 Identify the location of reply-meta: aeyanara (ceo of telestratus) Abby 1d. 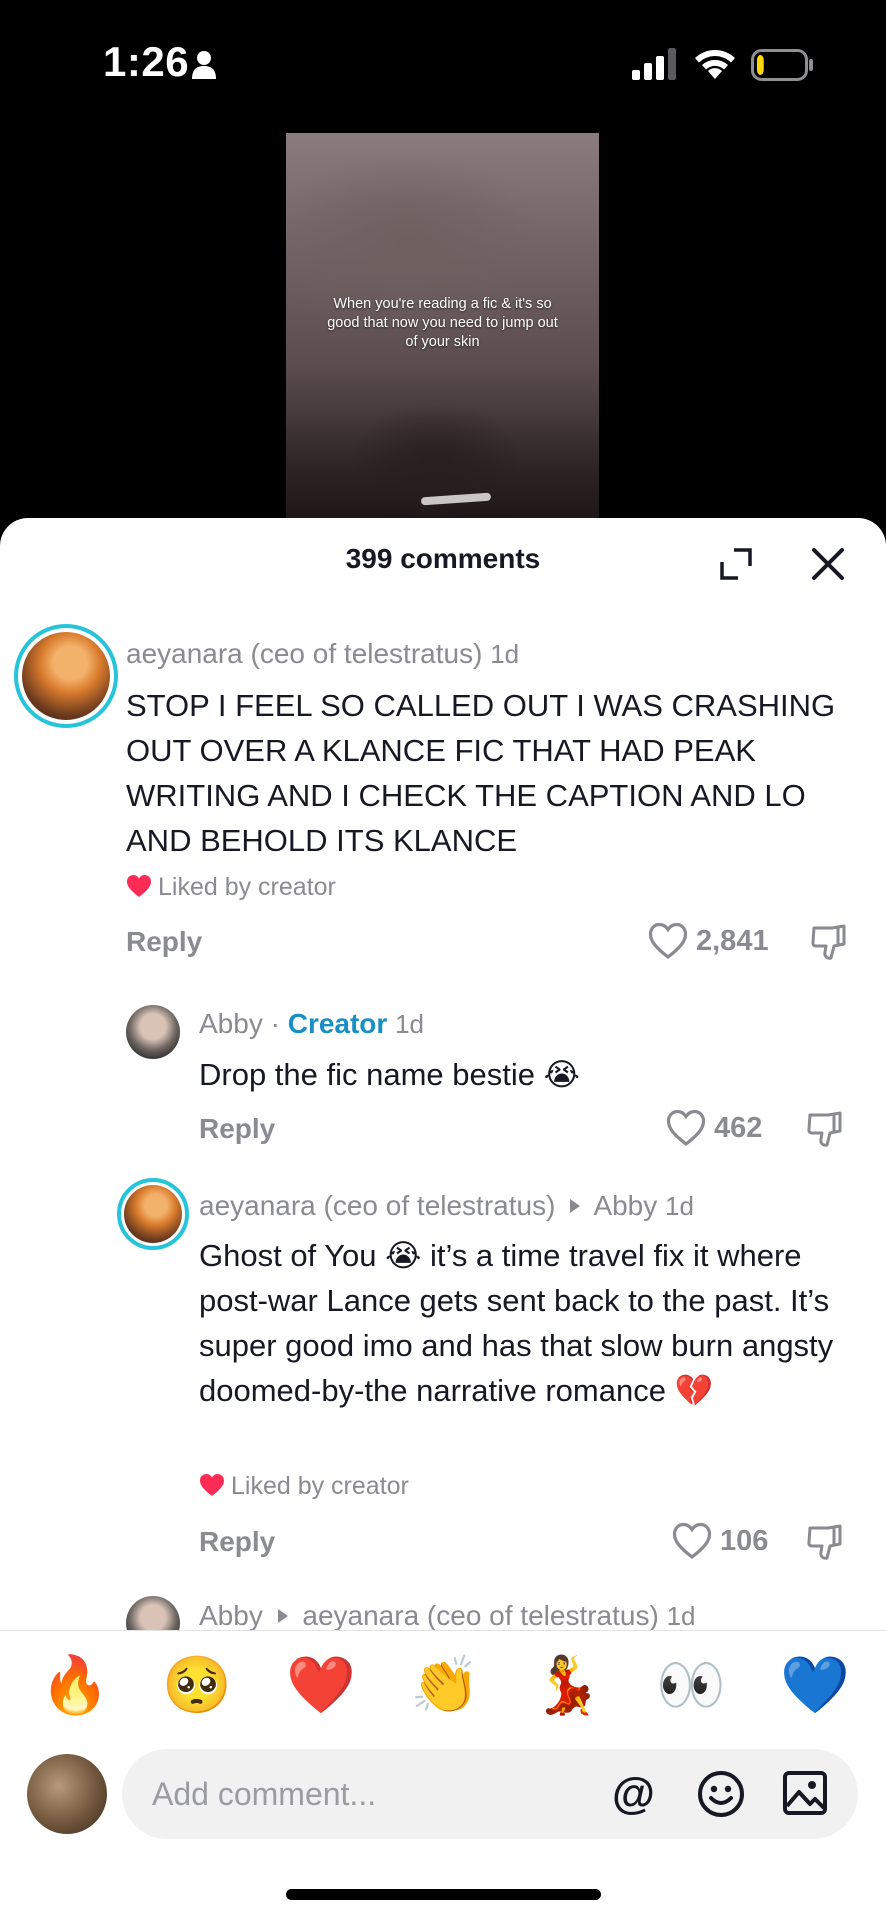
(446, 1206).